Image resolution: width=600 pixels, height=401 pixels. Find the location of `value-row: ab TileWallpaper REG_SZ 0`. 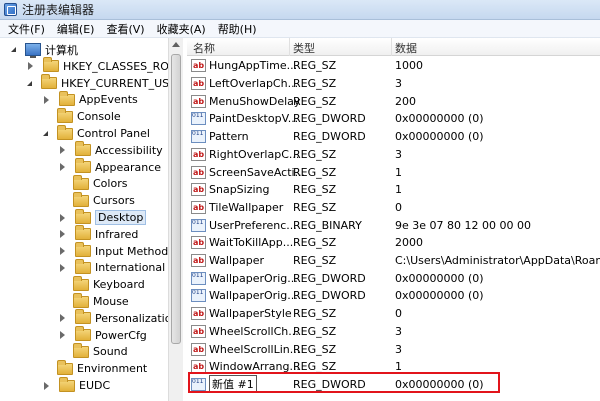

value-row: ab TileWallpaper REG_SZ 0 is located at coordinates (393, 208).